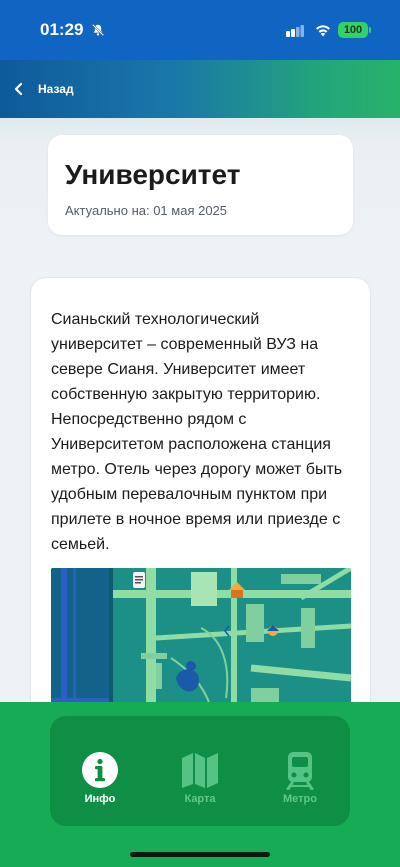 The width and height of the screenshot is (400, 867). Describe the element at coordinates (323, 31) in the screenshot. I see `wifi-icon` at that location.